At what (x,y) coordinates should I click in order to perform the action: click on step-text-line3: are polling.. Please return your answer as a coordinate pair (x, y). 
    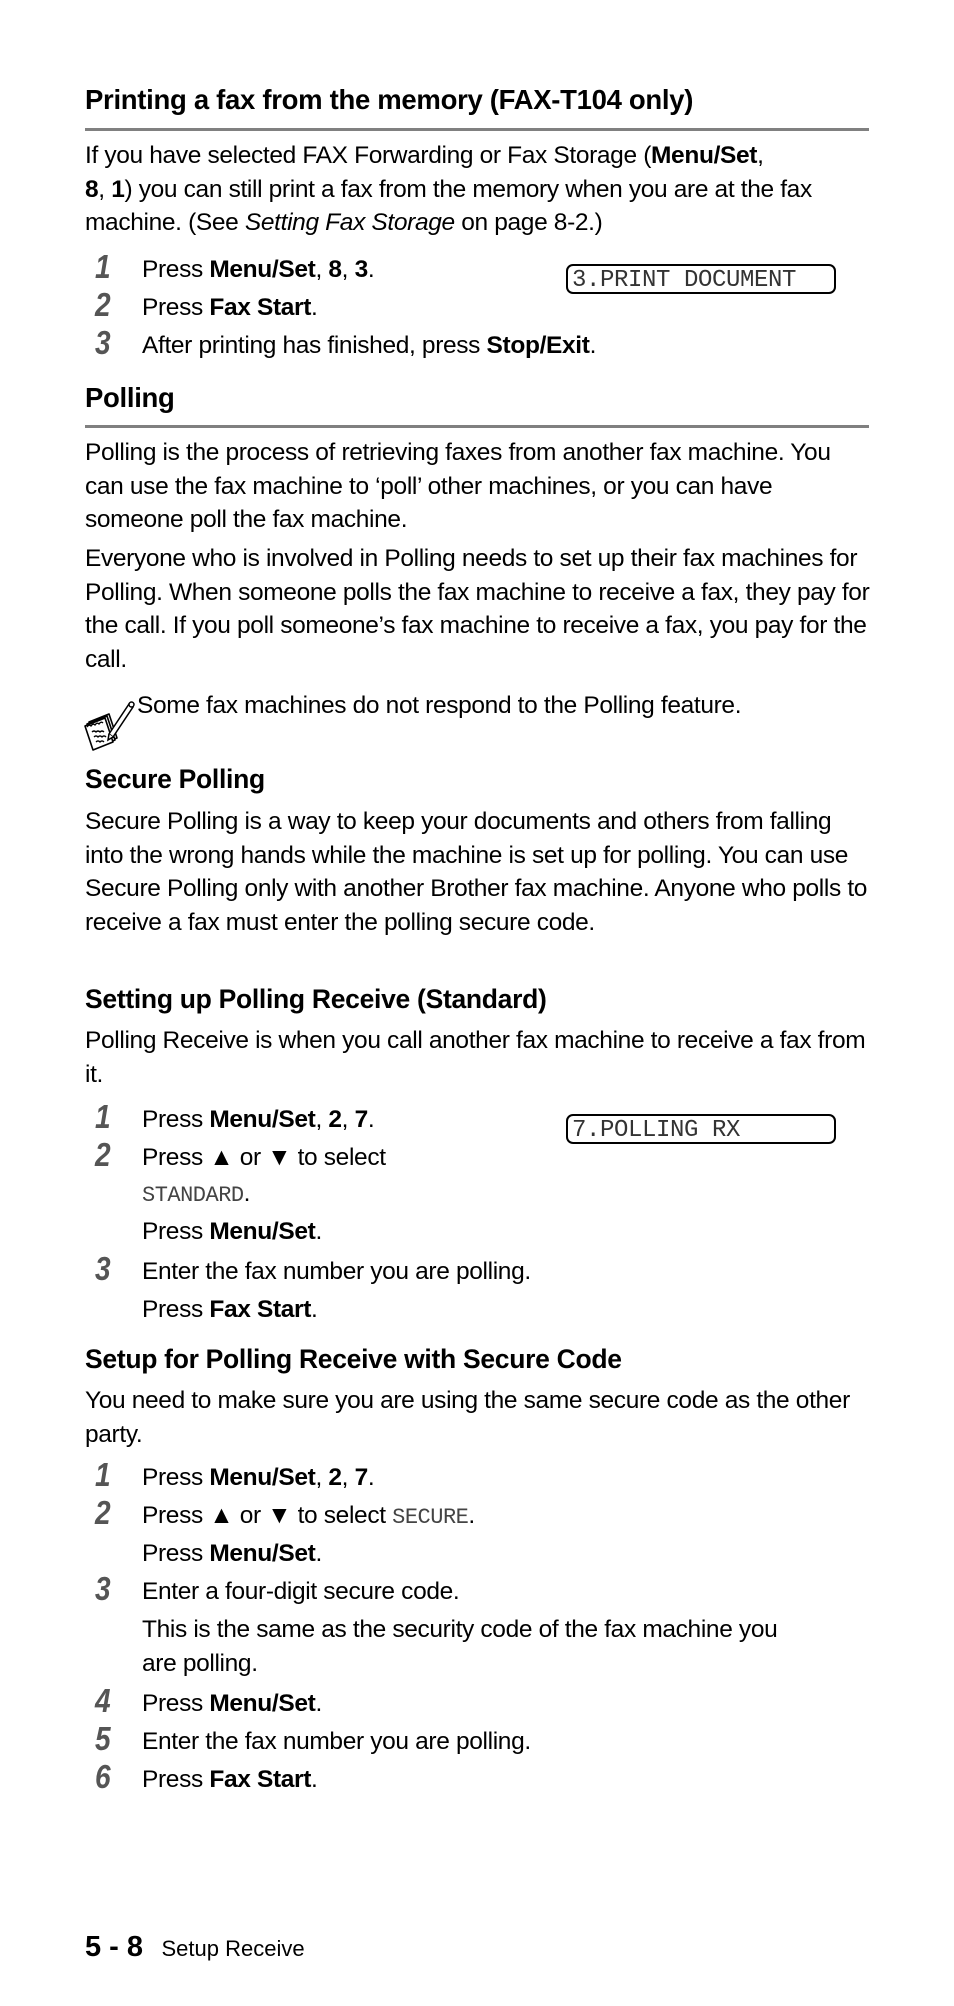
    Looking at the image, I should click on (200, 1663).